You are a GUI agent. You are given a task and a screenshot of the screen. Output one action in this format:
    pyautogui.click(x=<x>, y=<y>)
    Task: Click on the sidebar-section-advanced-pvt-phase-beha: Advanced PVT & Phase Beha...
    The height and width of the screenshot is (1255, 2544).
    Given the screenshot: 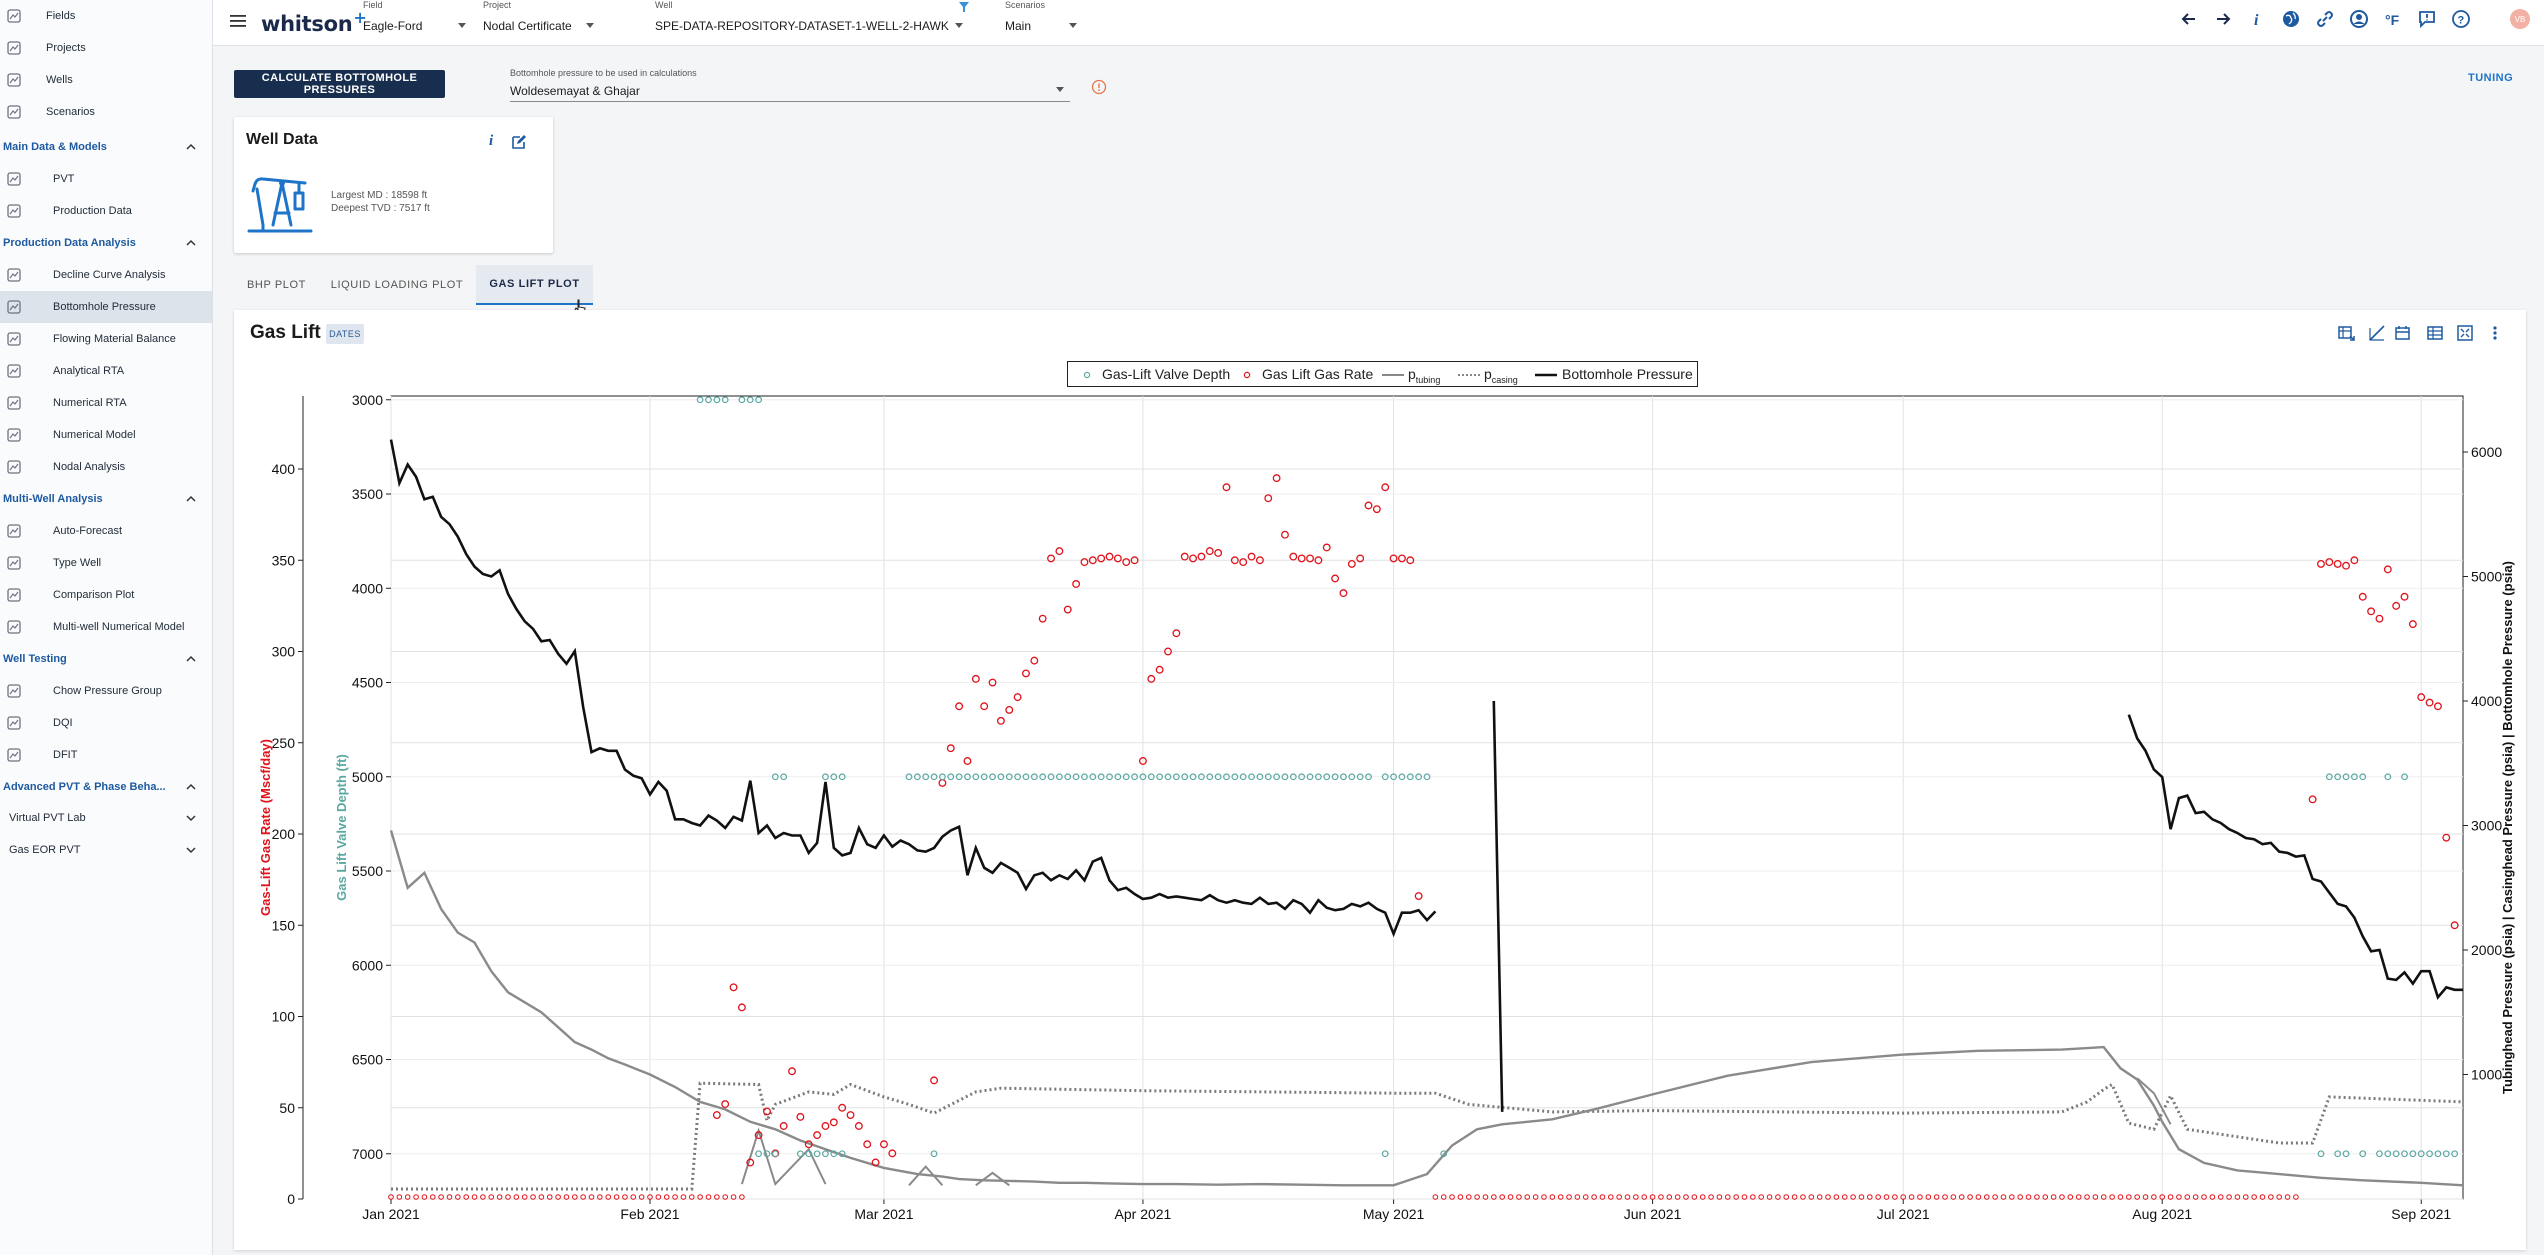 What is the action you would take?
    pyautogui.click(x=106, y=787)
    